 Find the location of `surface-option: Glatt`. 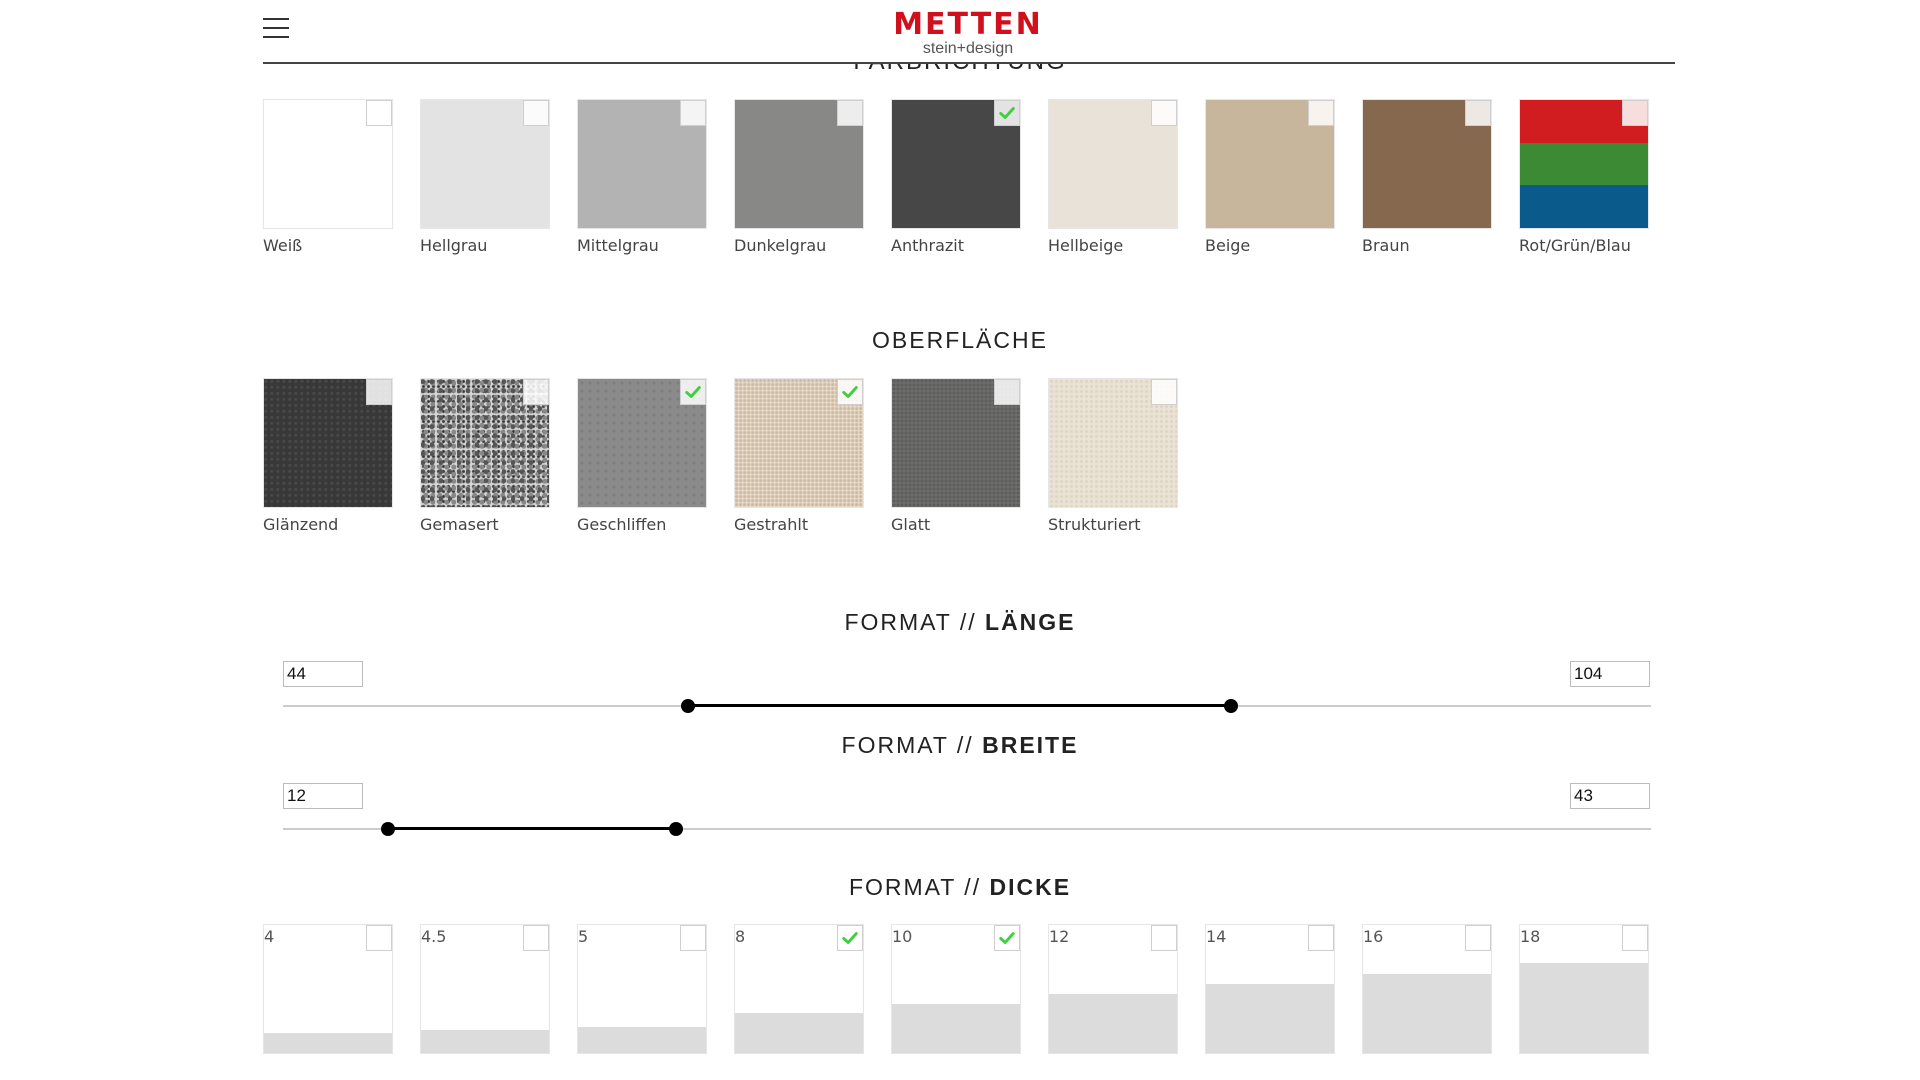

surface-option: Glatt is located at coordinates (956, 456).